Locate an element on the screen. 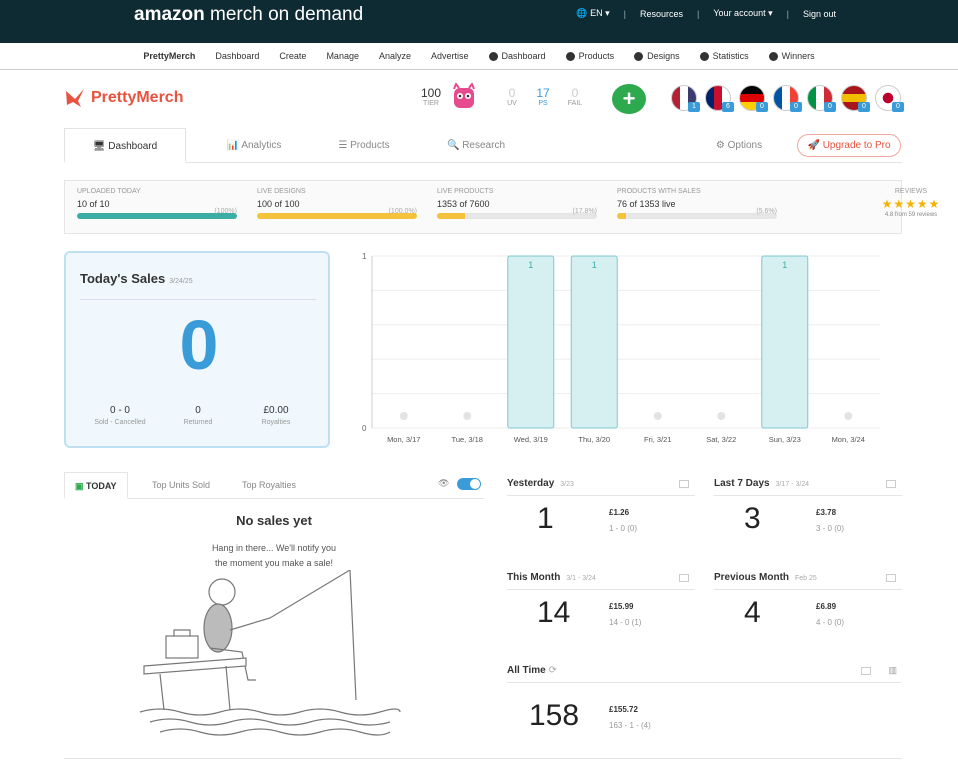  tab-top-royalties: Top Royalties is located at coordinates (269, 485).